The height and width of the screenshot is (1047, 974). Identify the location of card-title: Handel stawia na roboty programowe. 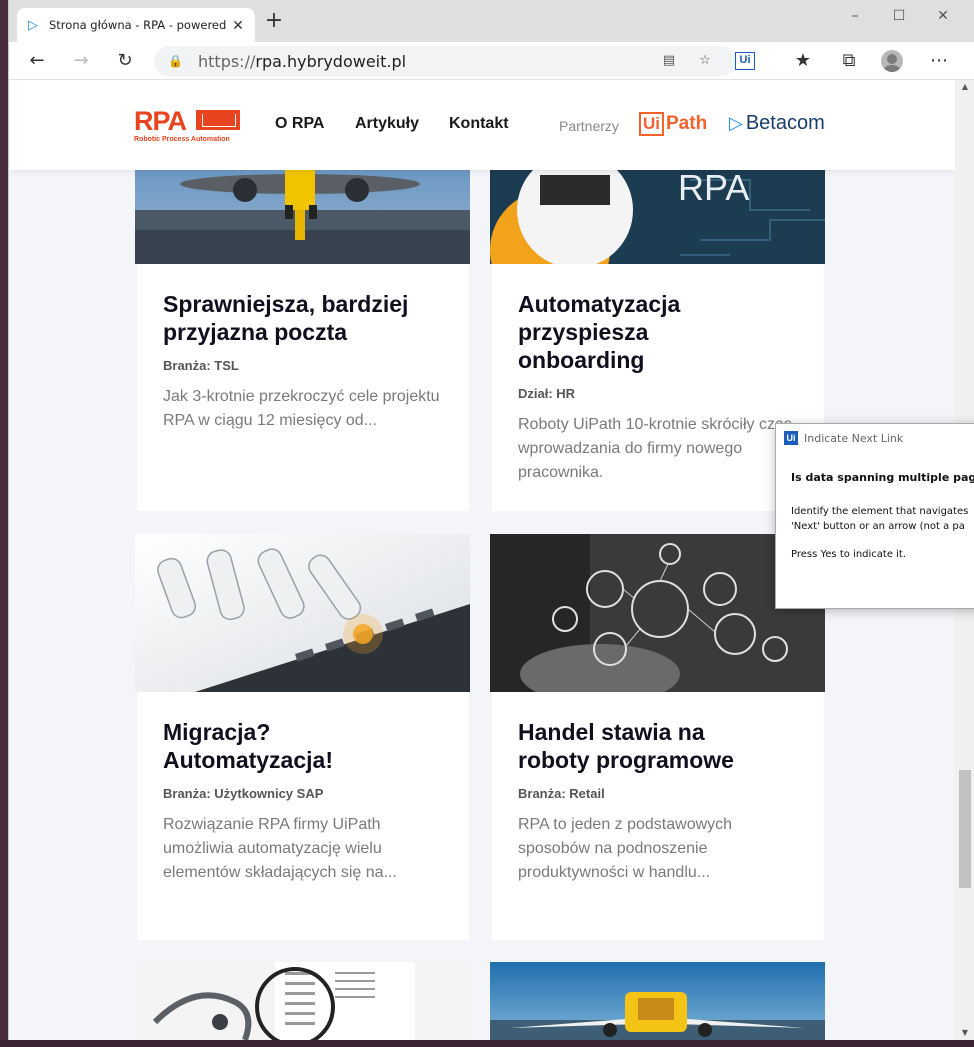
(668, 746).